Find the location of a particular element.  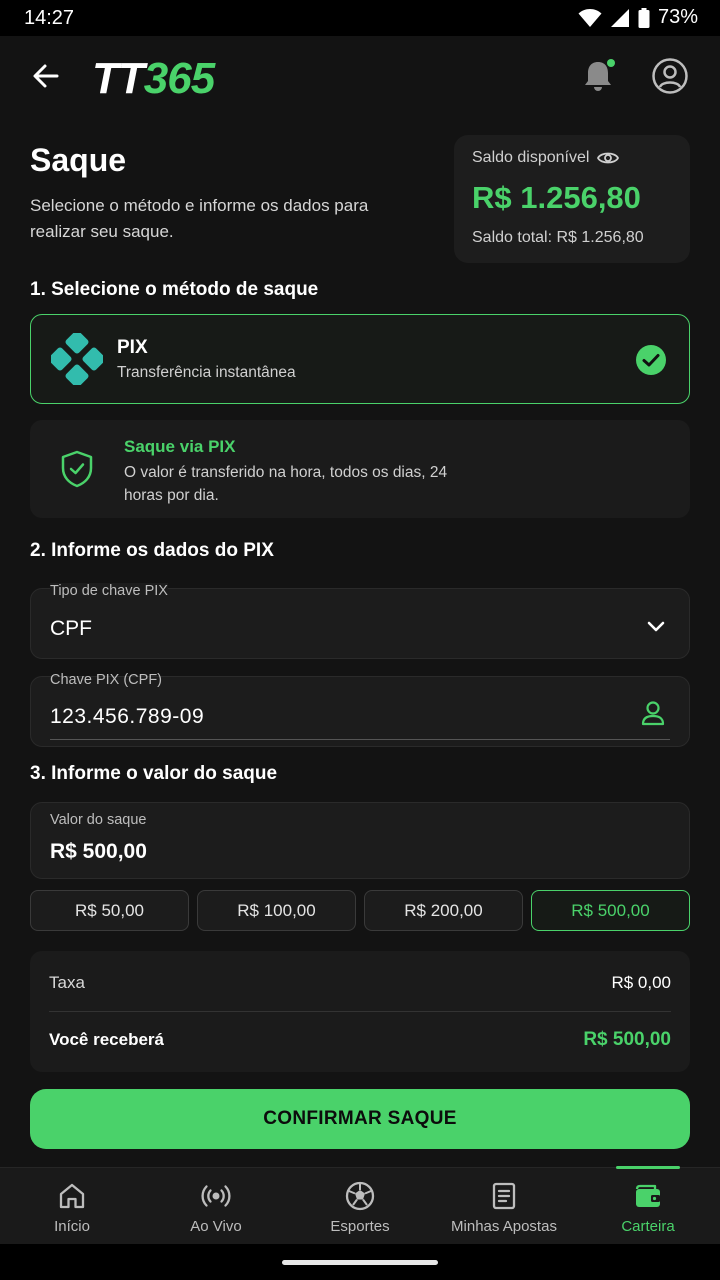

confirm-withdraw-button: CONFIRMAR SAQUE is located at coordinates (360, 1119).